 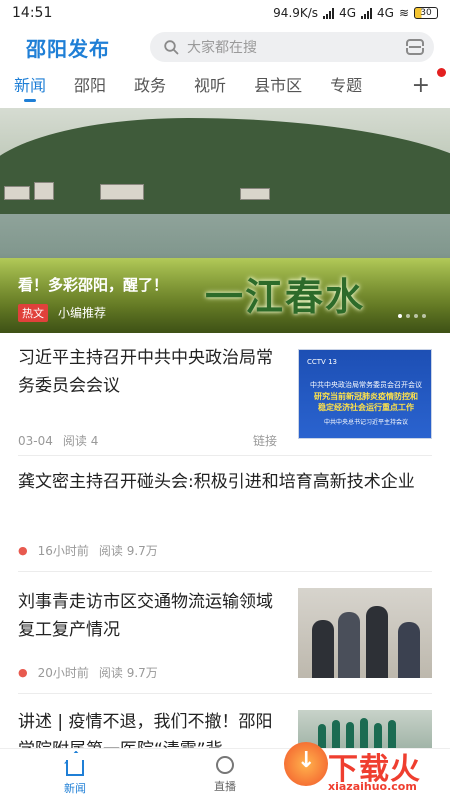 I want to click on flame-icon, so click(x=306, y=764).